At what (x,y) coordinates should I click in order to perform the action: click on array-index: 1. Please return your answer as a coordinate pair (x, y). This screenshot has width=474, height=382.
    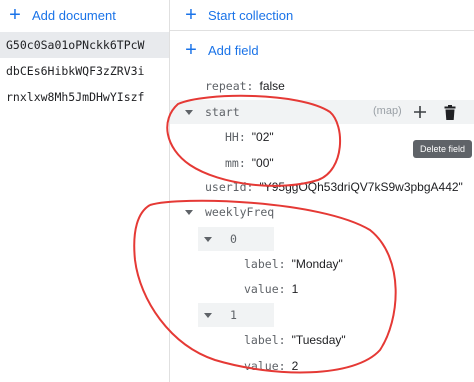
    Looking at the image, I should click on (233, 315).